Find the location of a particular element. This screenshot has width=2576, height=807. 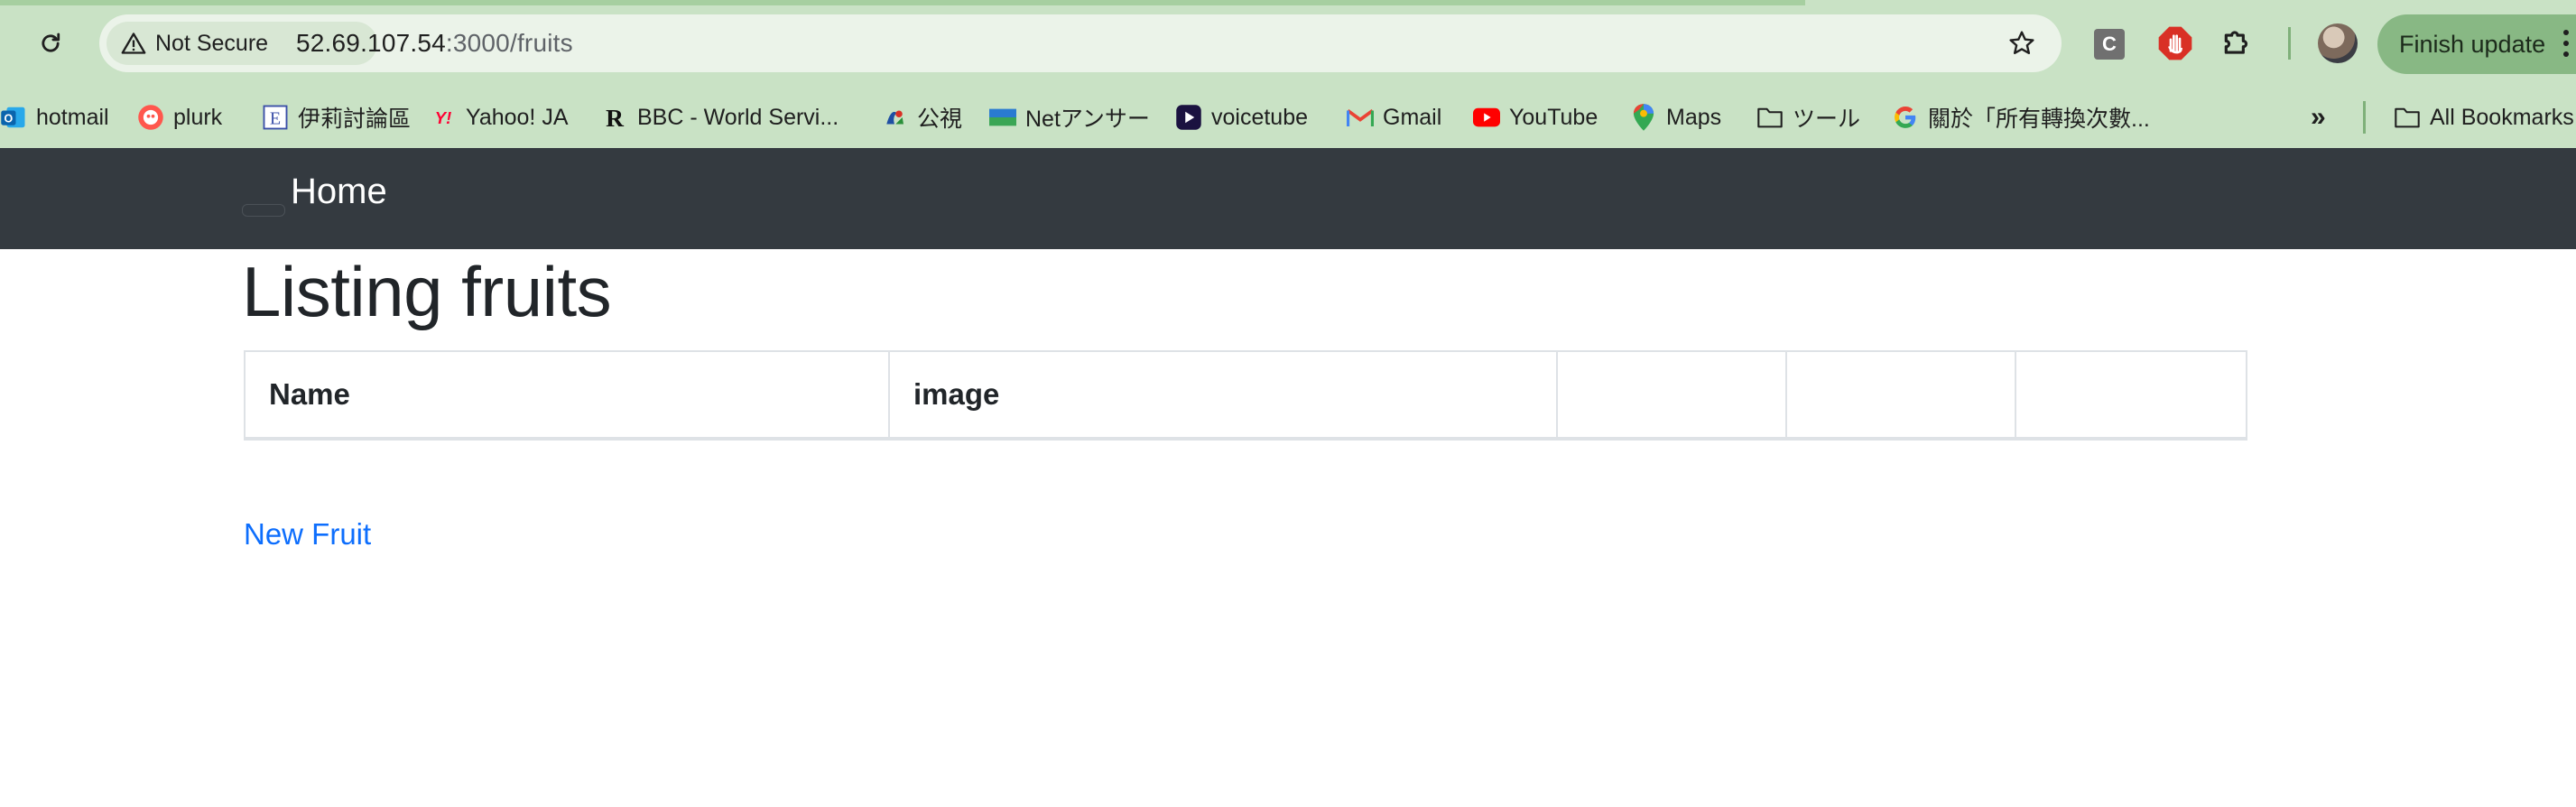

address-bar: Not Secure 52.69.107.54:3000/fruits is located at coordinates (1080, 43).